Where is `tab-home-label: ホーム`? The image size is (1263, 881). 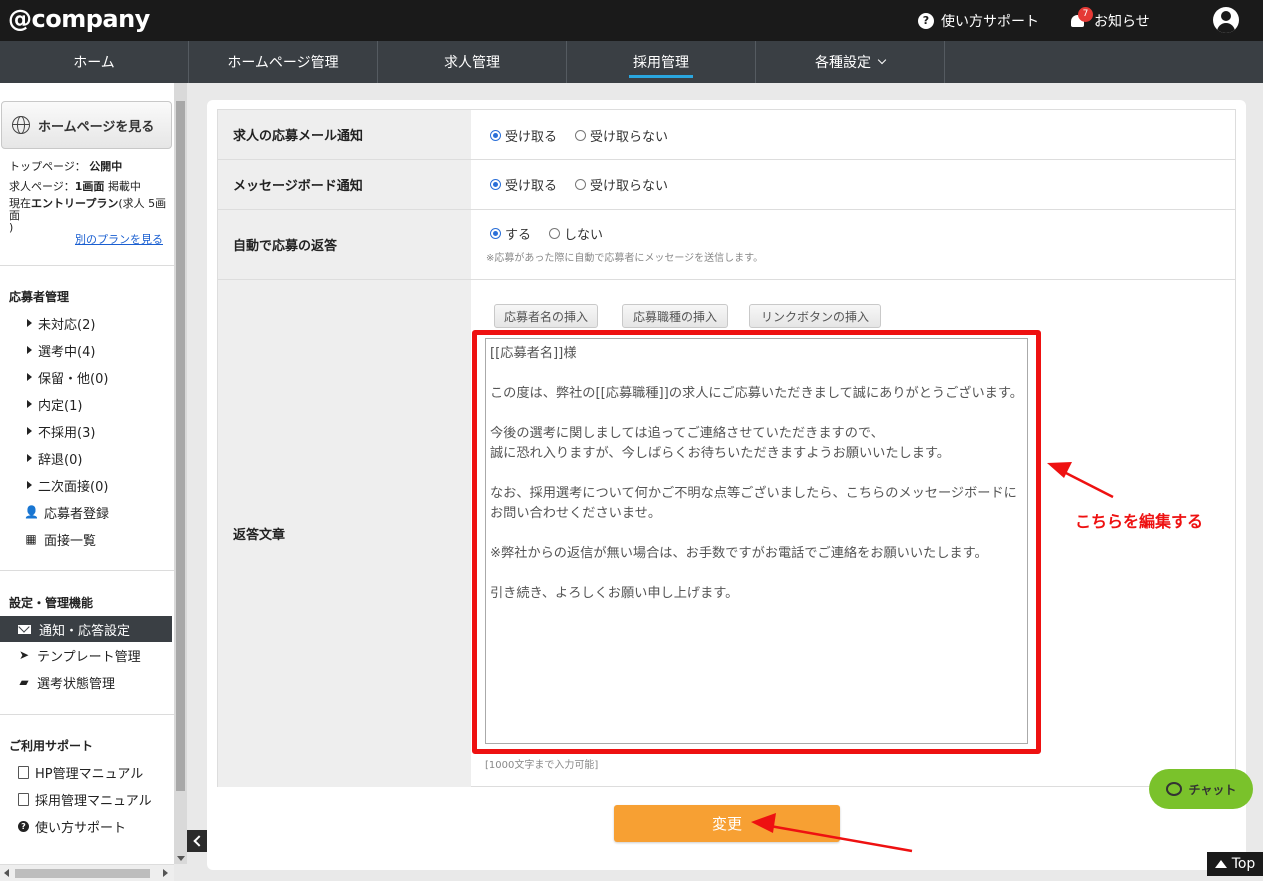
tab-home-label: ホーム is located at coordinates (94, 63).